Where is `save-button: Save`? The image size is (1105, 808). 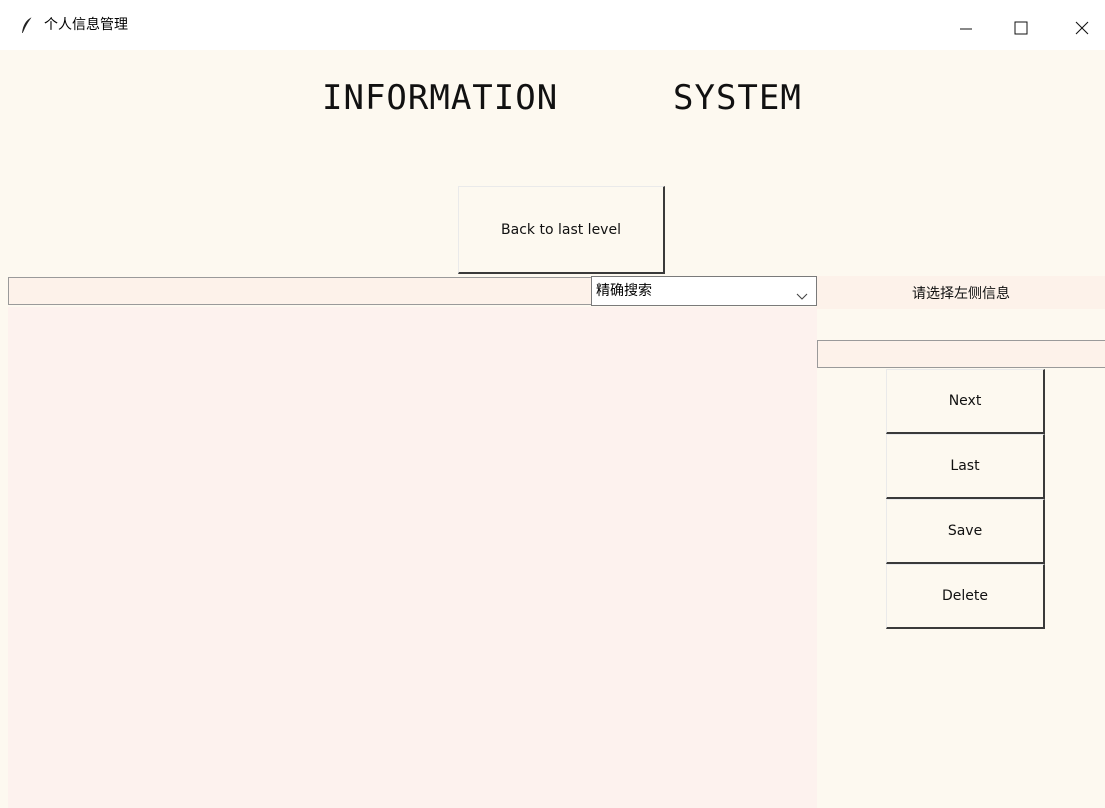 save-button: Save is located at coordinates (965, 531).